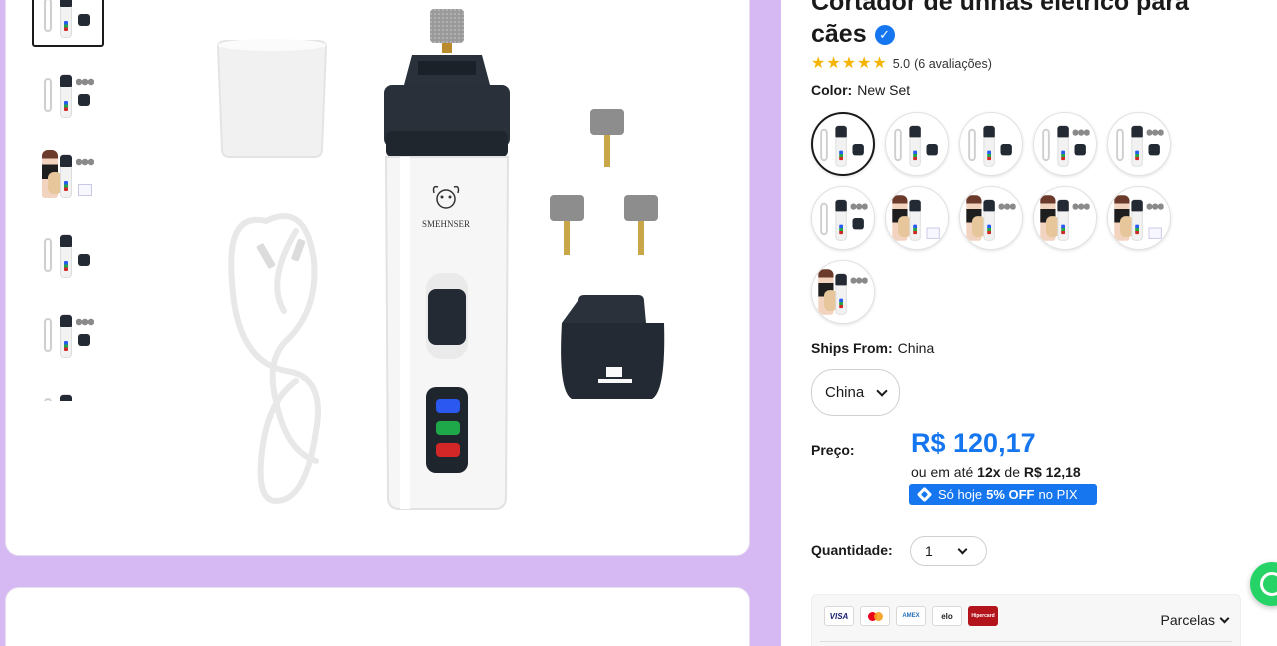  What do you see at coordinates (983, 616) in the screenshot?
I see `hipercard-icon: Hipercard` at bounding box center [983, 616].